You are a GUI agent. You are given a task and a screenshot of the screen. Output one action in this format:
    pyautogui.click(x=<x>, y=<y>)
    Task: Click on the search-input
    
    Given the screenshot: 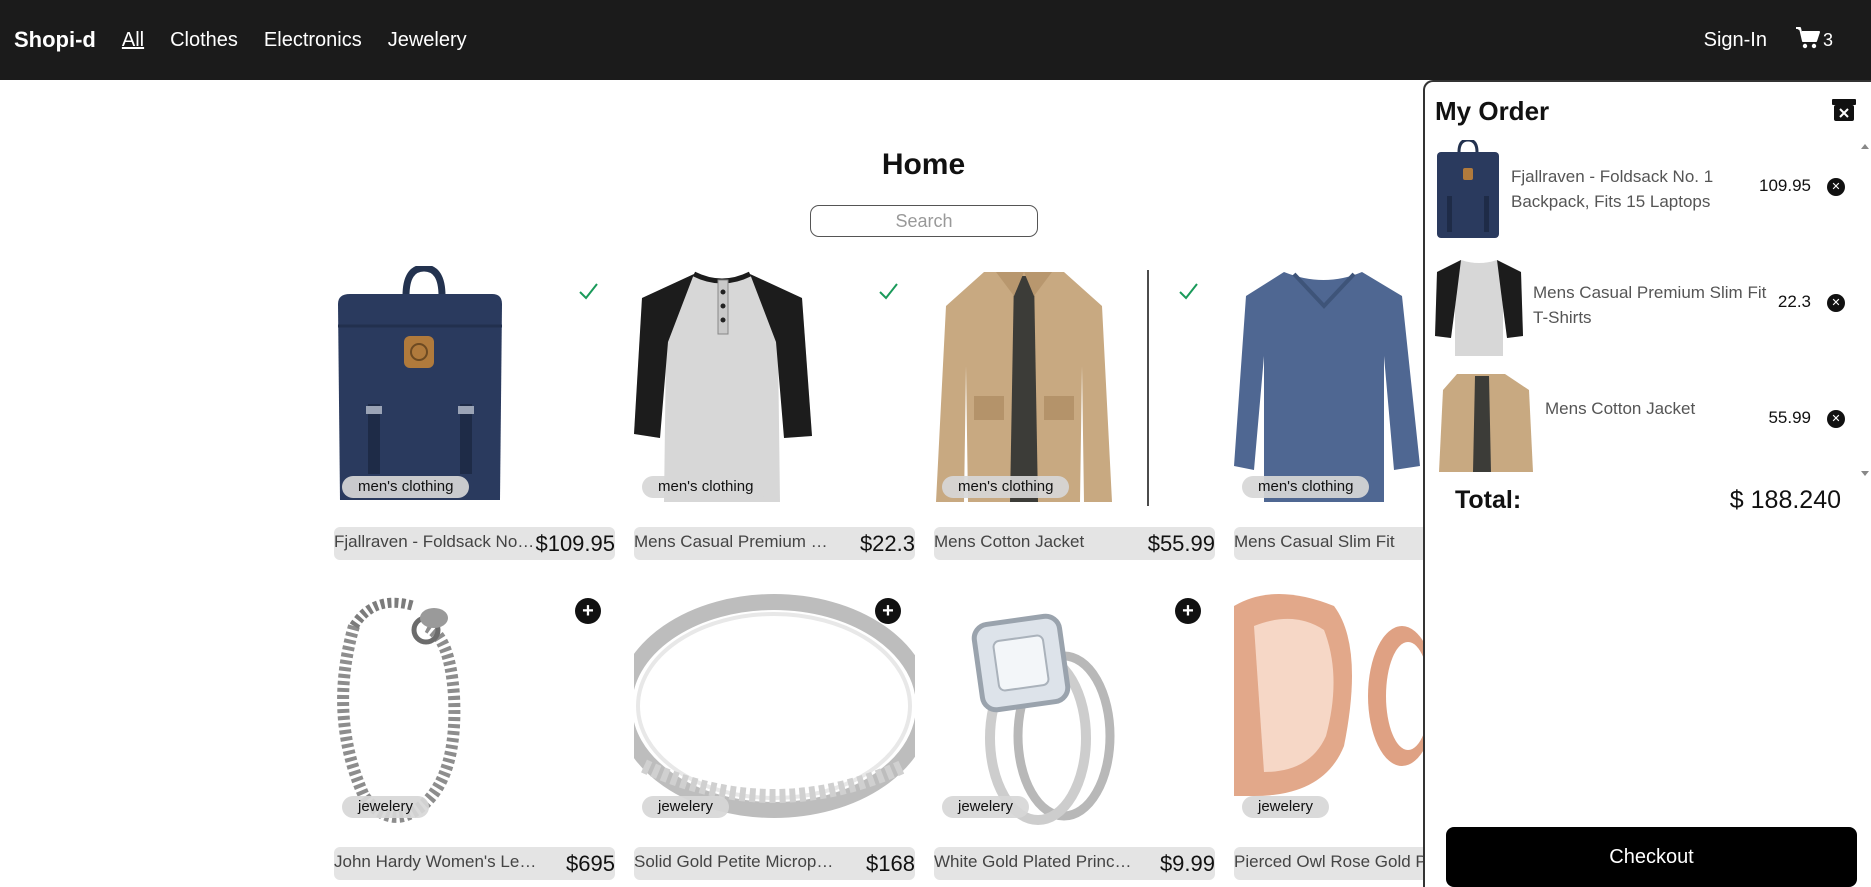 What is the action you would take?
    pyautogui.click(x=924, y=221)
    